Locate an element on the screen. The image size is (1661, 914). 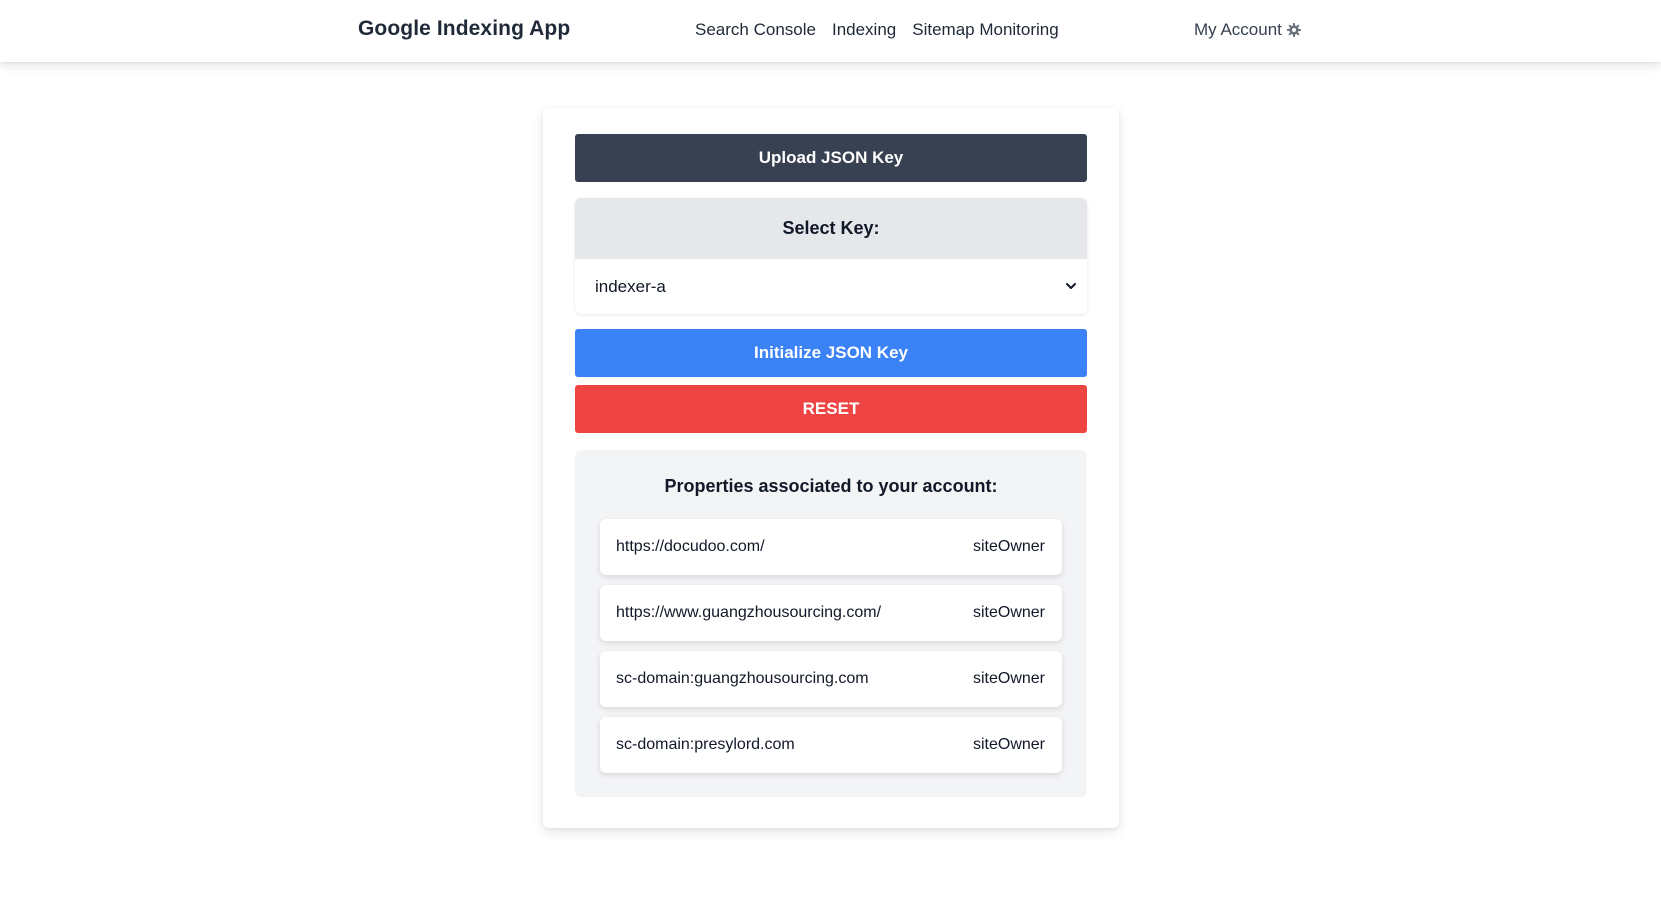
key-select-dropdown: indexer-a is located at coordinates (831, 286).